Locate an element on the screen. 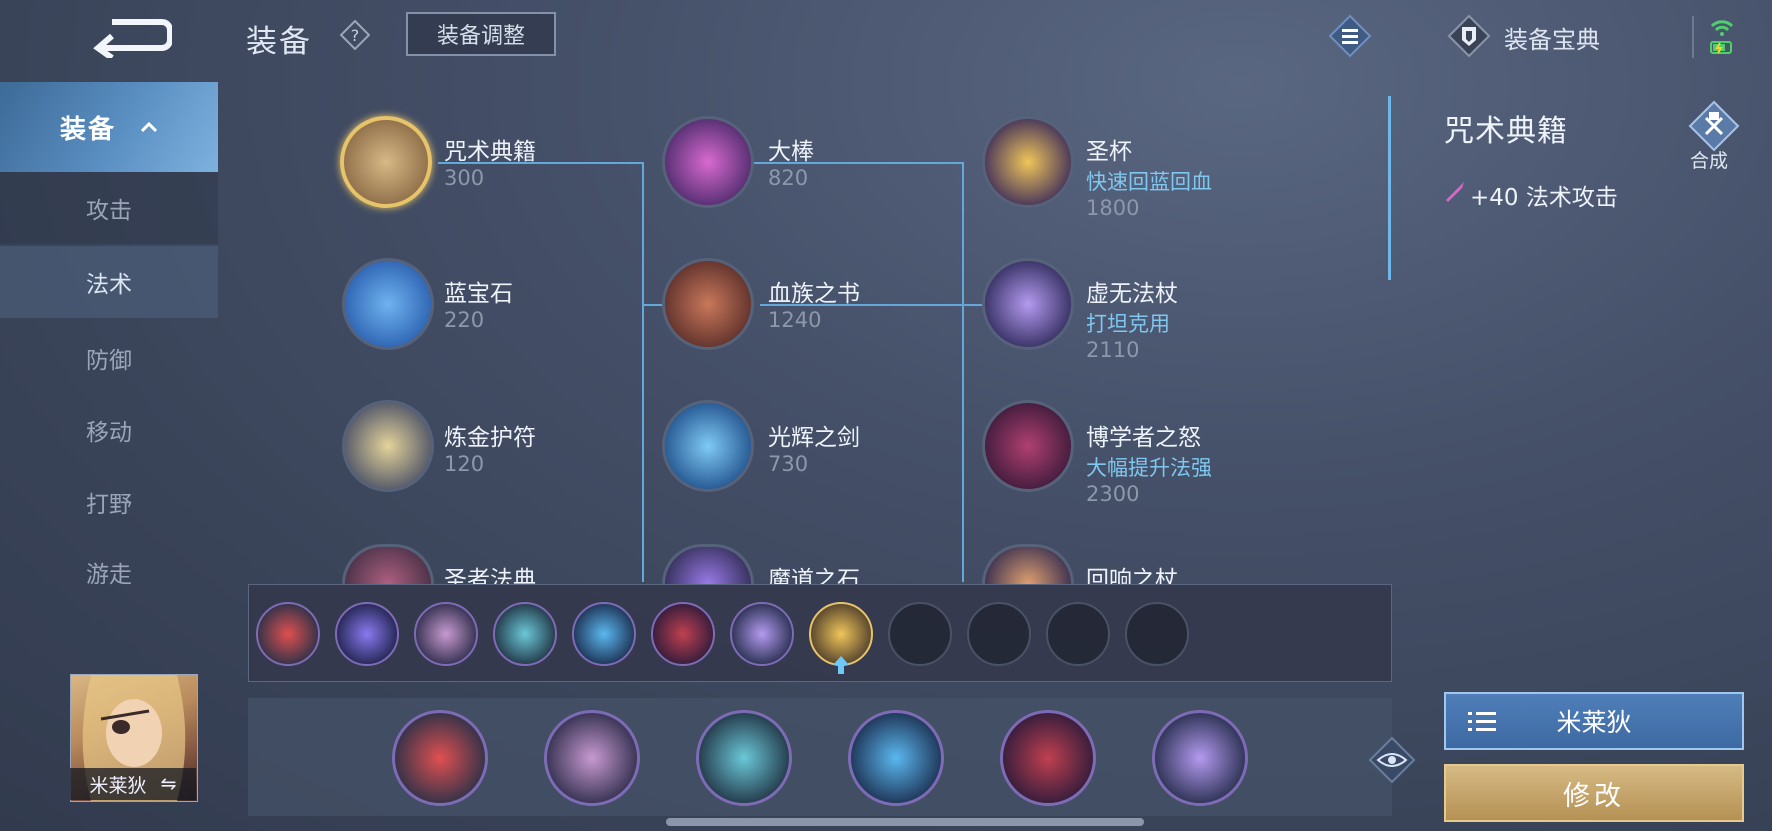 The image size is (1772, 831). amulet-icon is located at coordinates (388, 446).